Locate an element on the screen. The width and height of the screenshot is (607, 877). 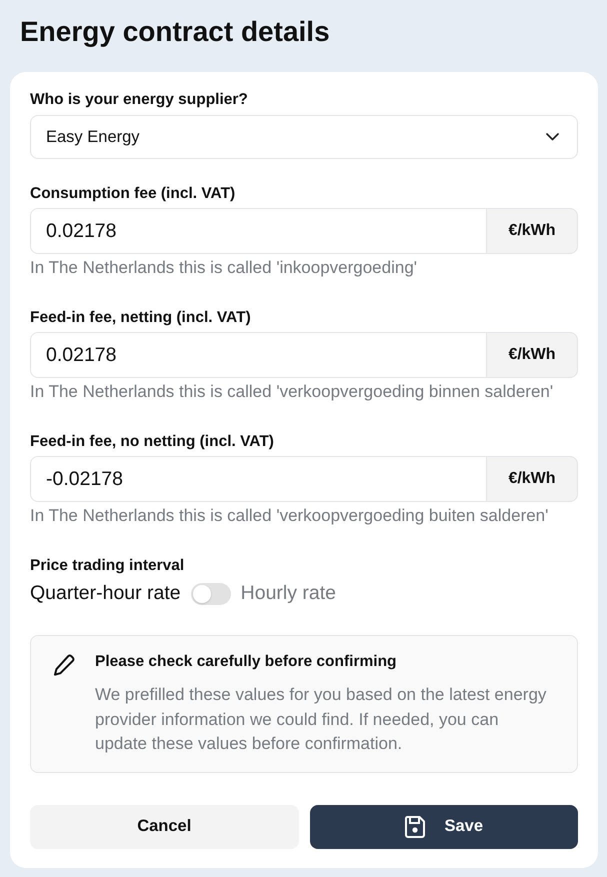
field-label: Who is your energy supplier? is located at coordinates (139, 100).